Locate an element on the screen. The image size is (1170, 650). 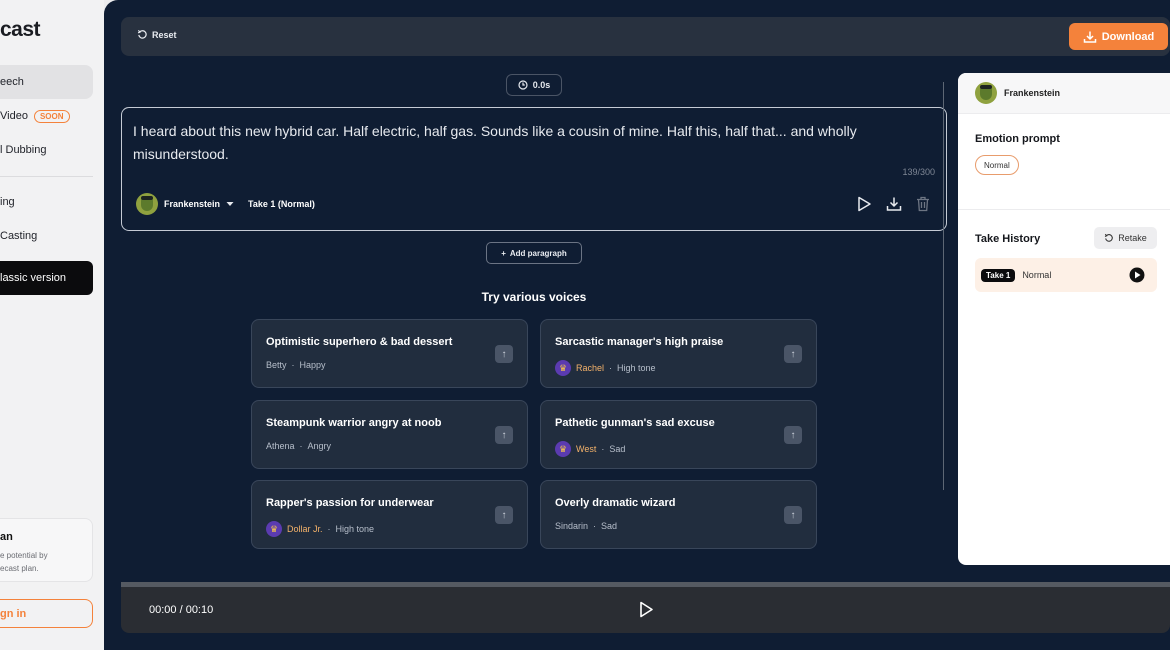
plus-icon: + is located at coordinates (503, 253).